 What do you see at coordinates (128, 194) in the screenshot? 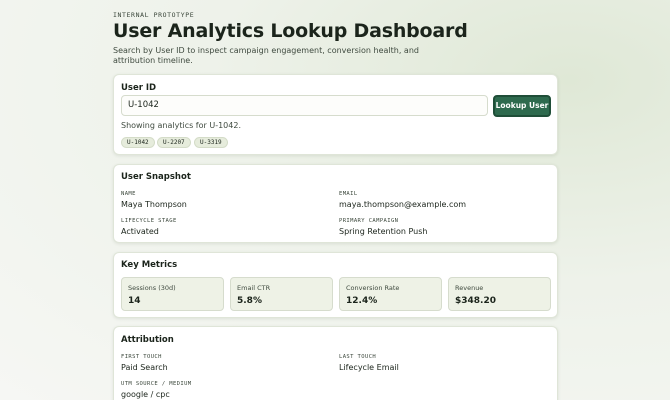
I see `name-label: NAME` at bounding box center [128, 194].